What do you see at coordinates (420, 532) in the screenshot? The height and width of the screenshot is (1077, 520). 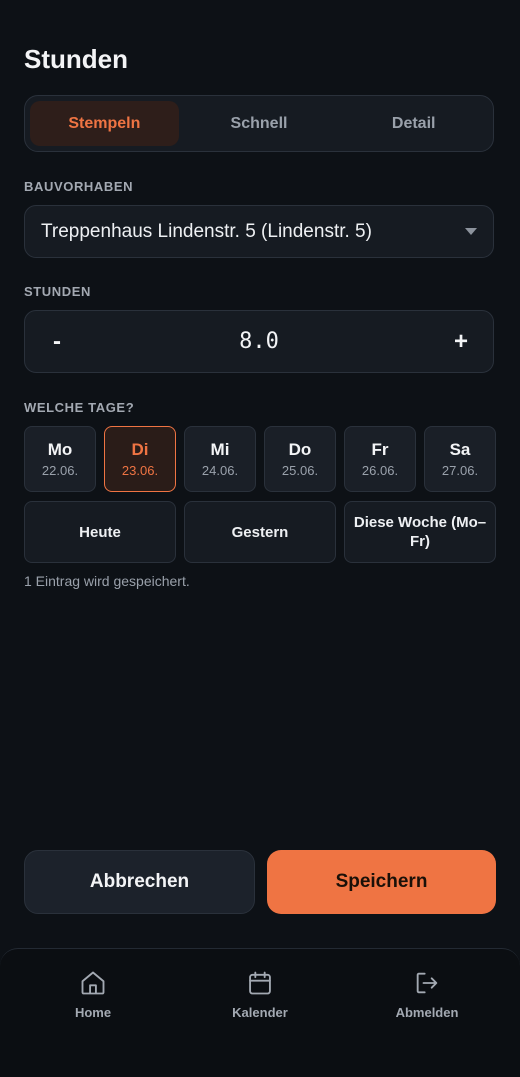 I see `this-week-button: Diese Woche (Mo–Fr)` at bounding box center [420, 532].